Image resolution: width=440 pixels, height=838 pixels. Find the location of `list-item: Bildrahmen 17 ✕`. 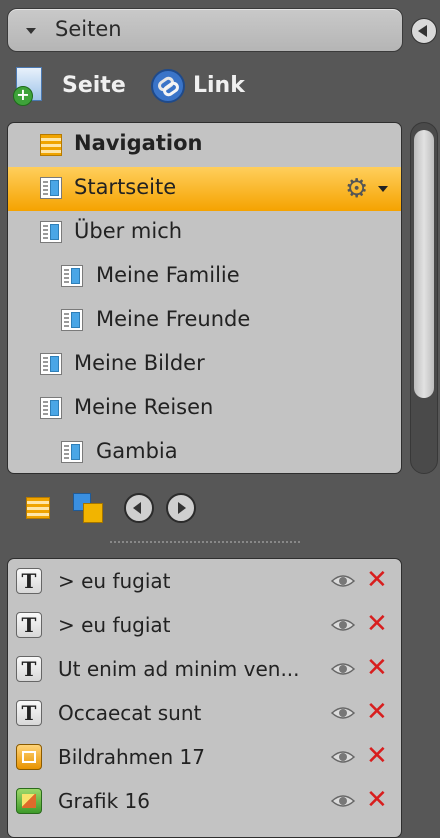

list-item: Bildrahmen 17 ✕ is located at coordinates (204, 757).